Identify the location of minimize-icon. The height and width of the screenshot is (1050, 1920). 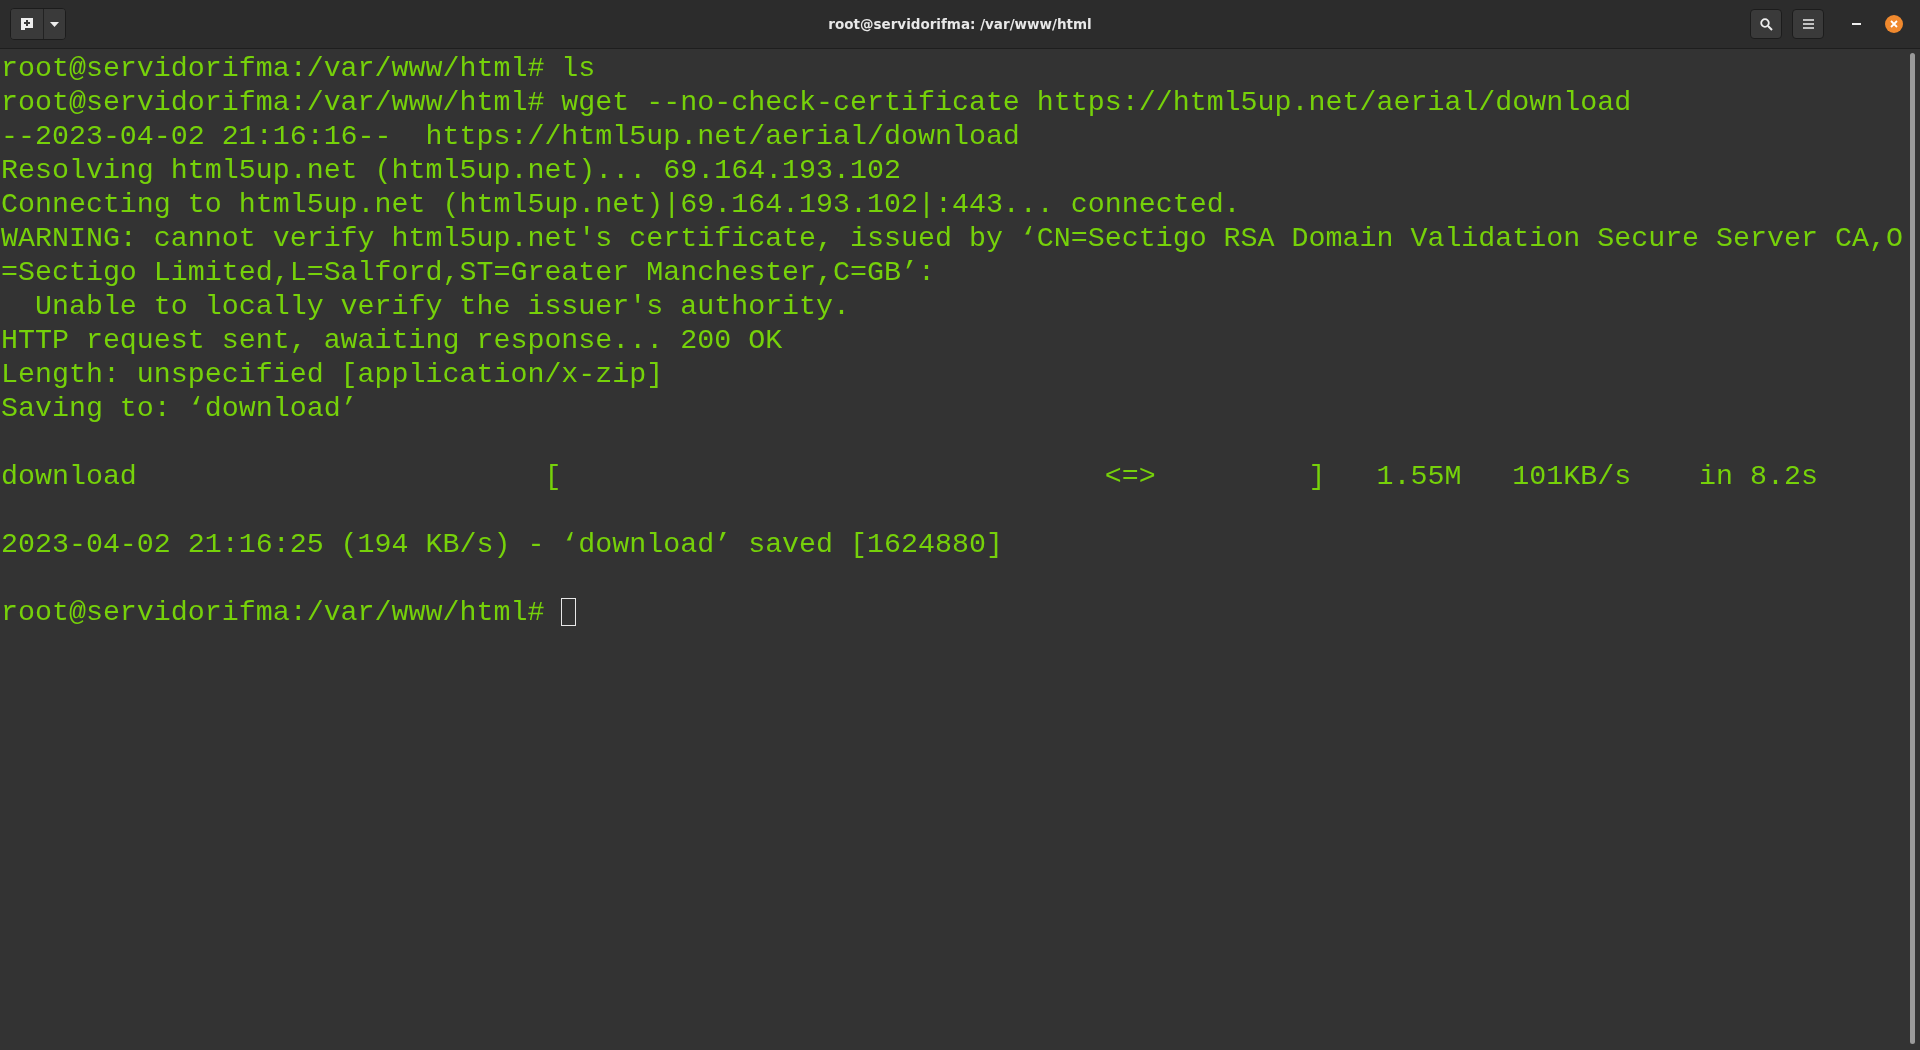
(1856, 24).